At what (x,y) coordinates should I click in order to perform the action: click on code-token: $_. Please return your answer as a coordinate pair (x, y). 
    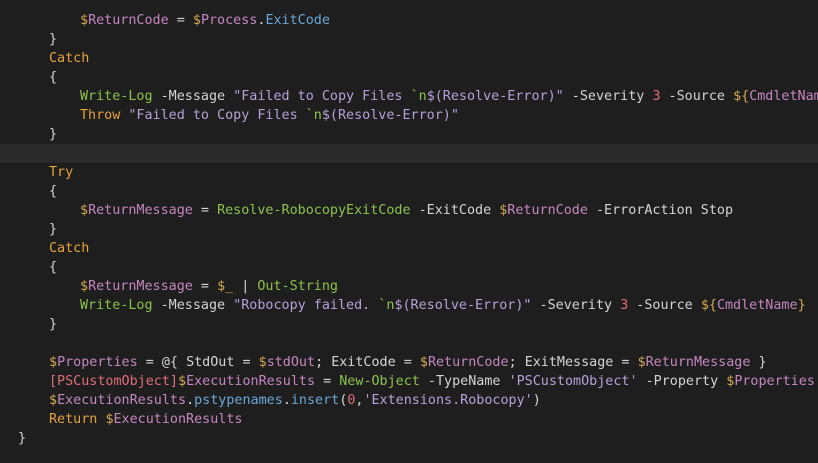
    Looking at the image, I should click on (225, 286).